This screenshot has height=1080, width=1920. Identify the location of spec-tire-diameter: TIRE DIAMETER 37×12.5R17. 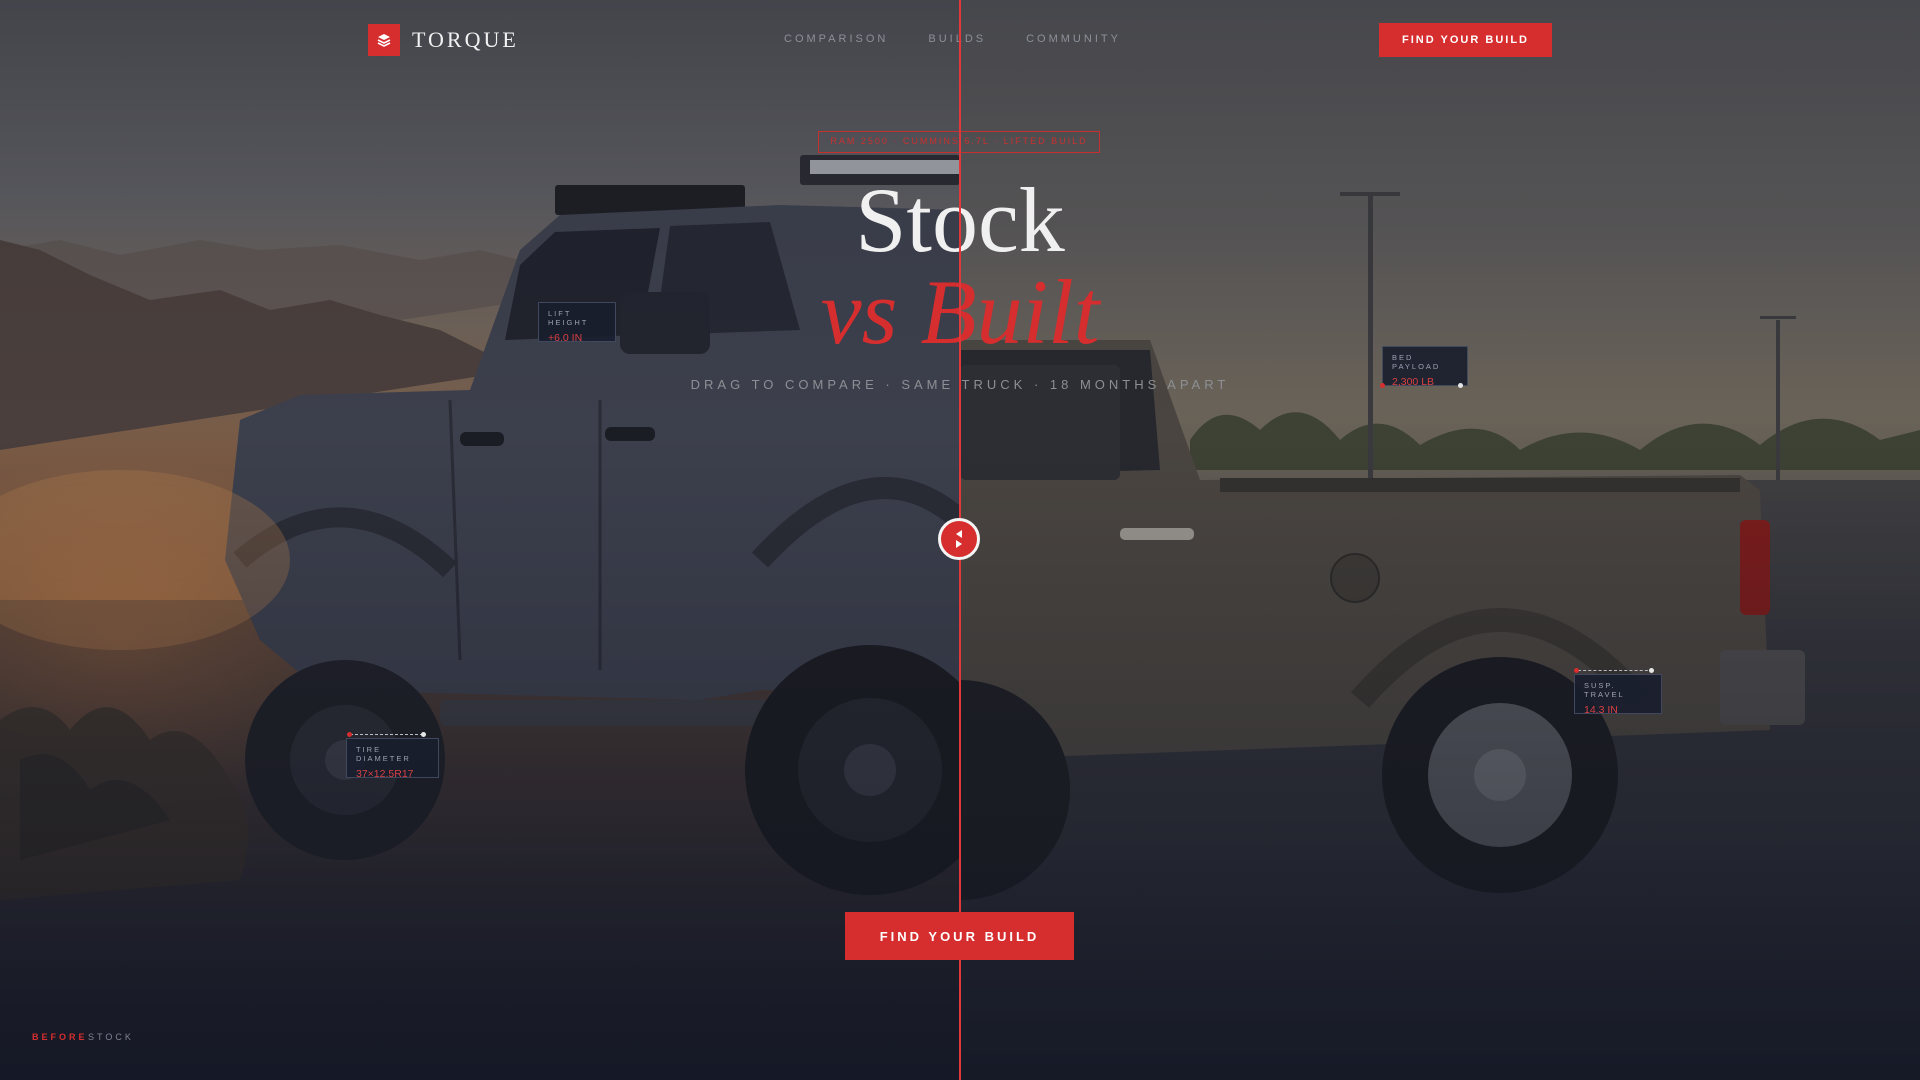
(392, 759).